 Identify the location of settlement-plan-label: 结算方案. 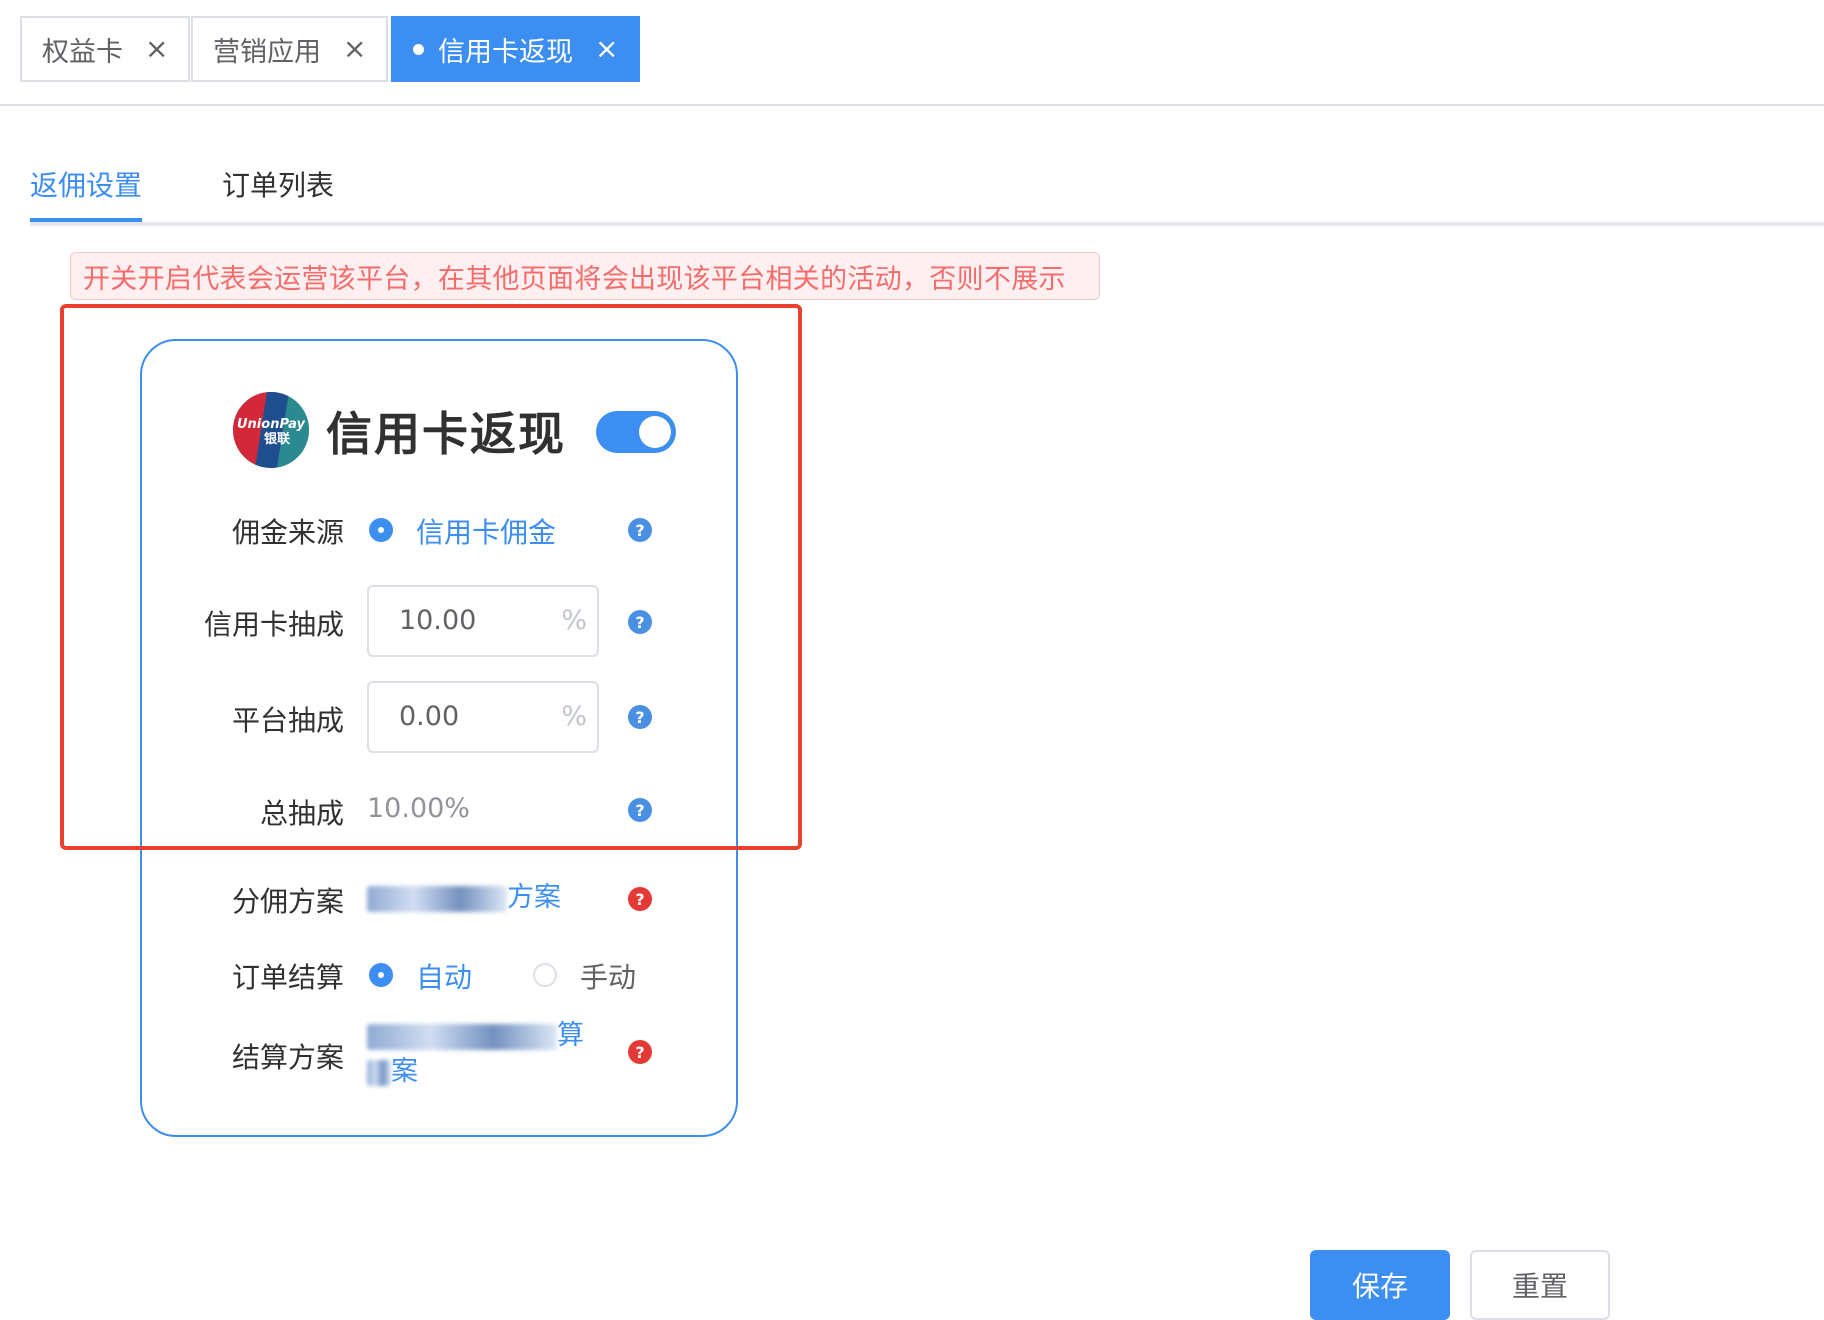
(287, 1057).